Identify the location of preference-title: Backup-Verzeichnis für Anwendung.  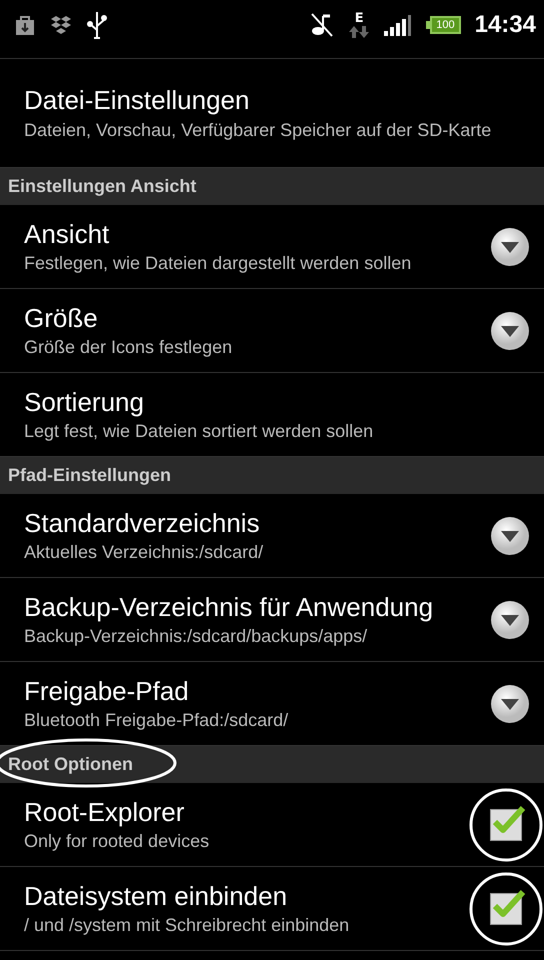
(229, 607).